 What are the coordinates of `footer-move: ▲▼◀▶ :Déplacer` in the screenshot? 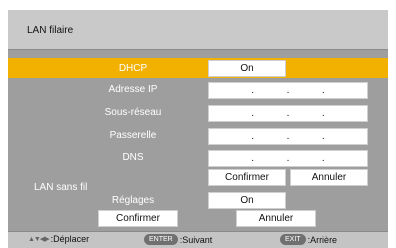 It's located at (58, 239).